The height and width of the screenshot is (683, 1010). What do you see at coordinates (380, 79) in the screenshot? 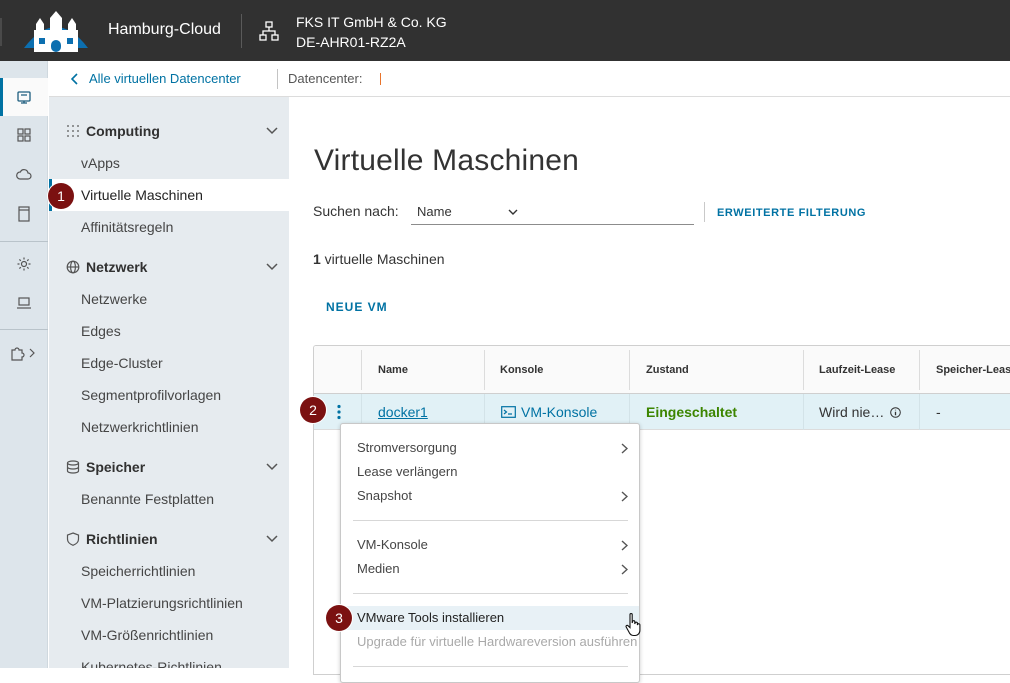
I see `datacenter-value-marker` at bounding box center [380, 79].